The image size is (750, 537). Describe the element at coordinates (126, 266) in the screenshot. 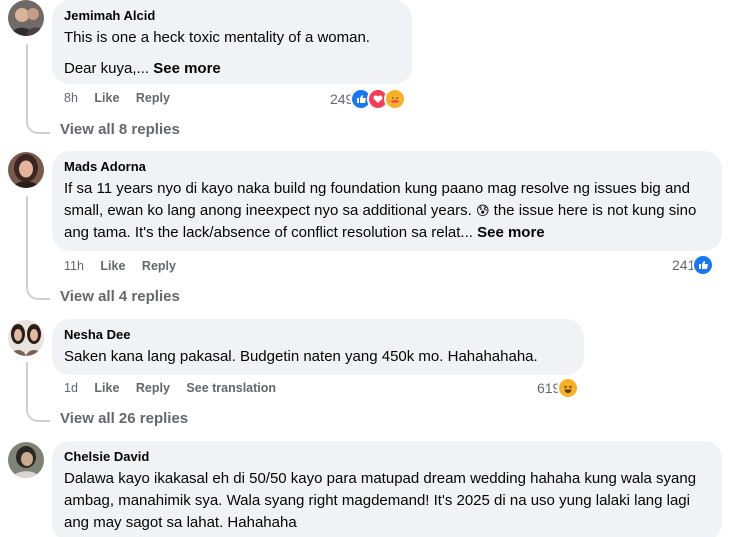

I see `comment-actions: 11h Like Reply` at that location.